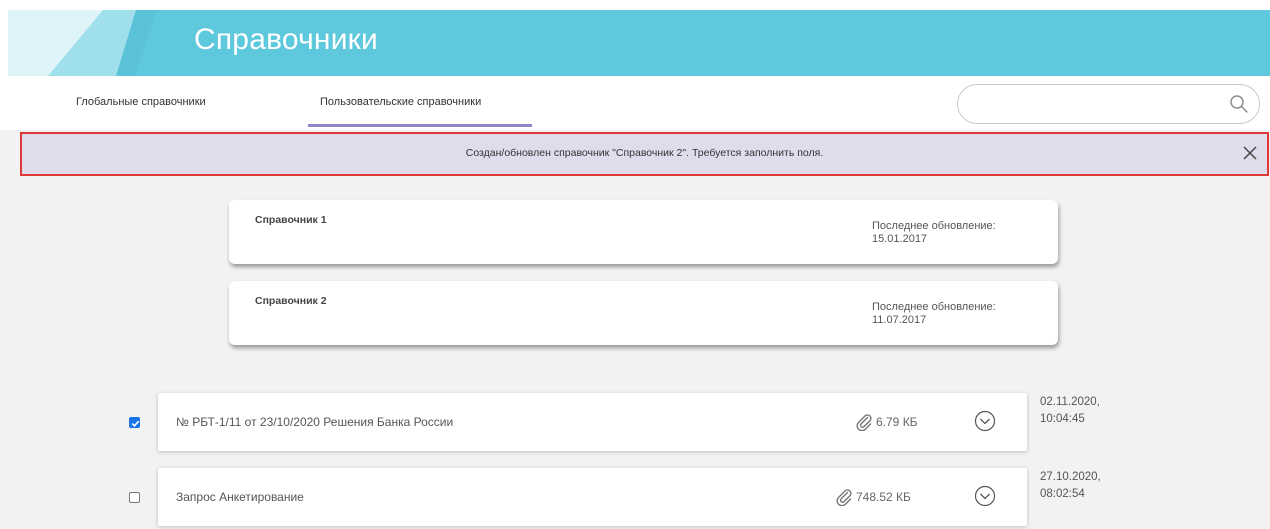 This screenshot has height=529, width=1270. Describe the element at coordinates (1108, 104) in the screenshot. I see `search-input` at that location.